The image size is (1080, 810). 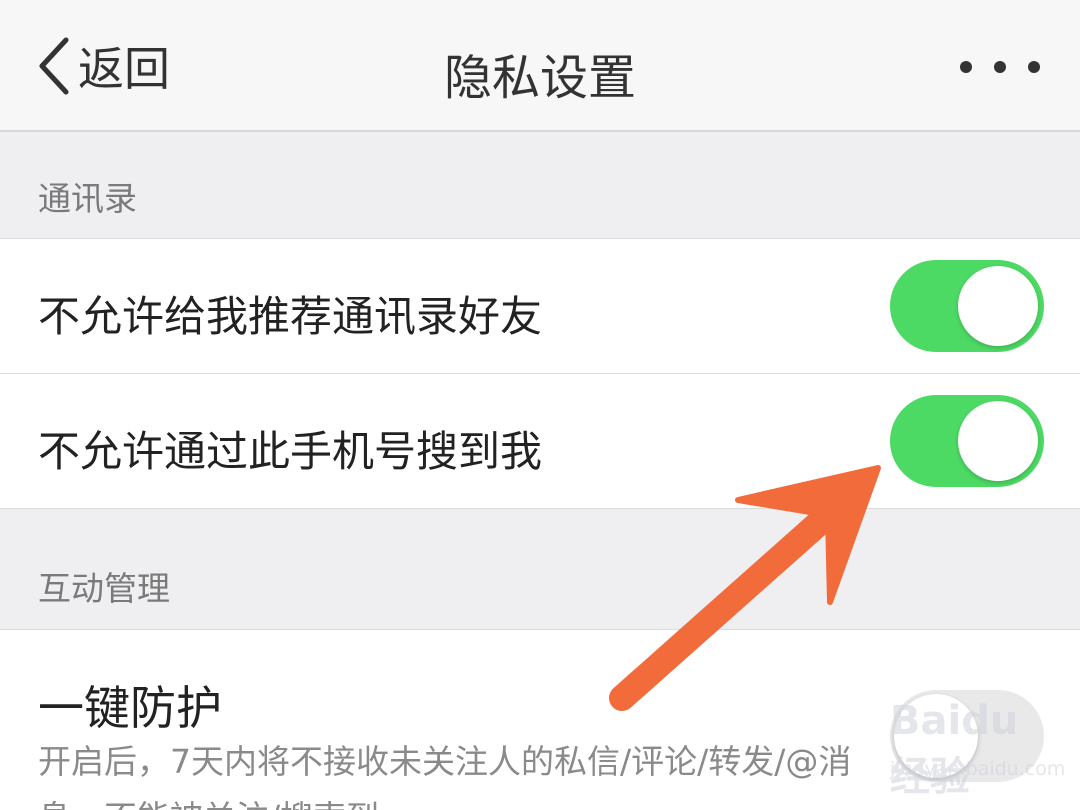 What do you see at coordinates (130, 708) in the screenshot?
I see `setting-label: 一键防护` at bounding box center [130, 708].